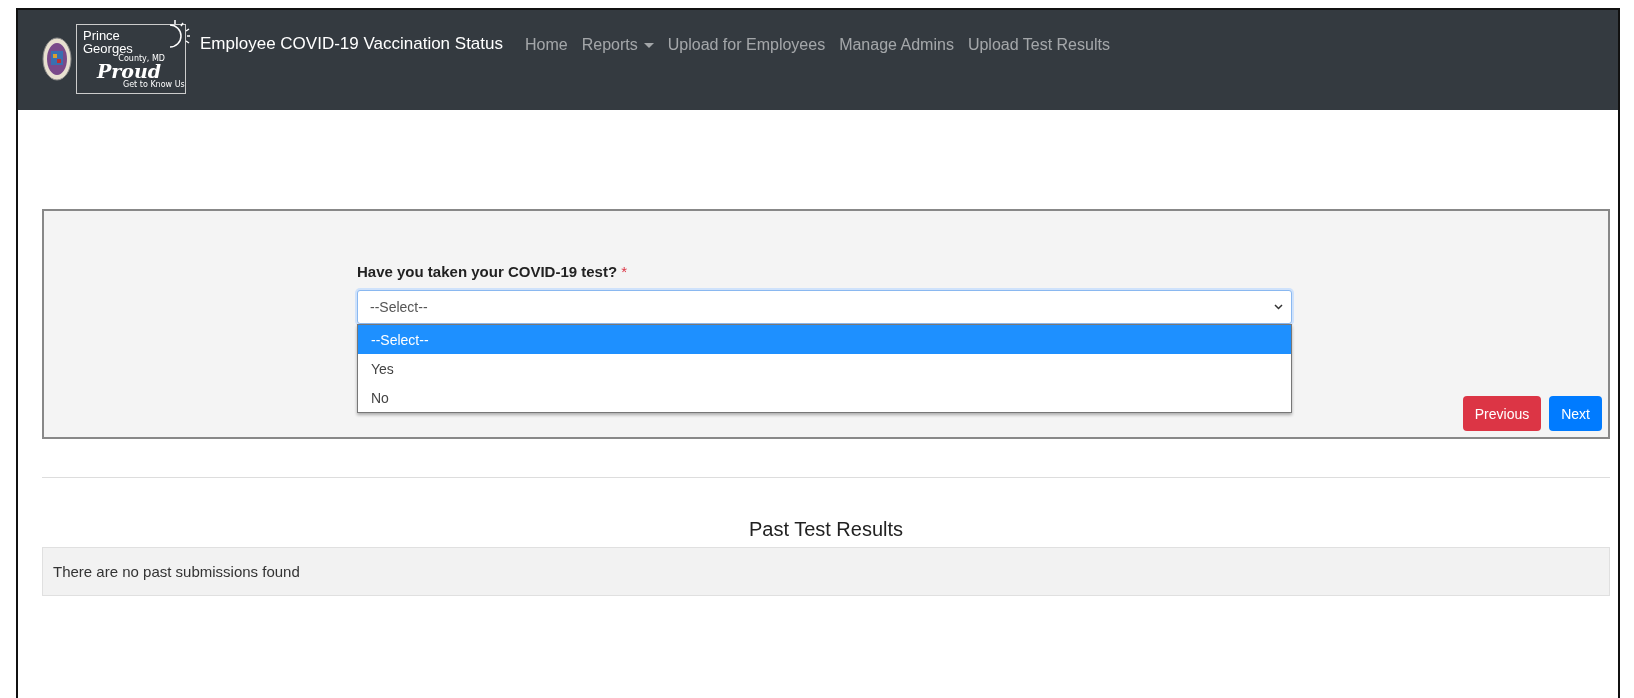 The height and width of the screenshot is (698, 1634). I want to click on nav-link: Manage Admins, so click(896, 45).